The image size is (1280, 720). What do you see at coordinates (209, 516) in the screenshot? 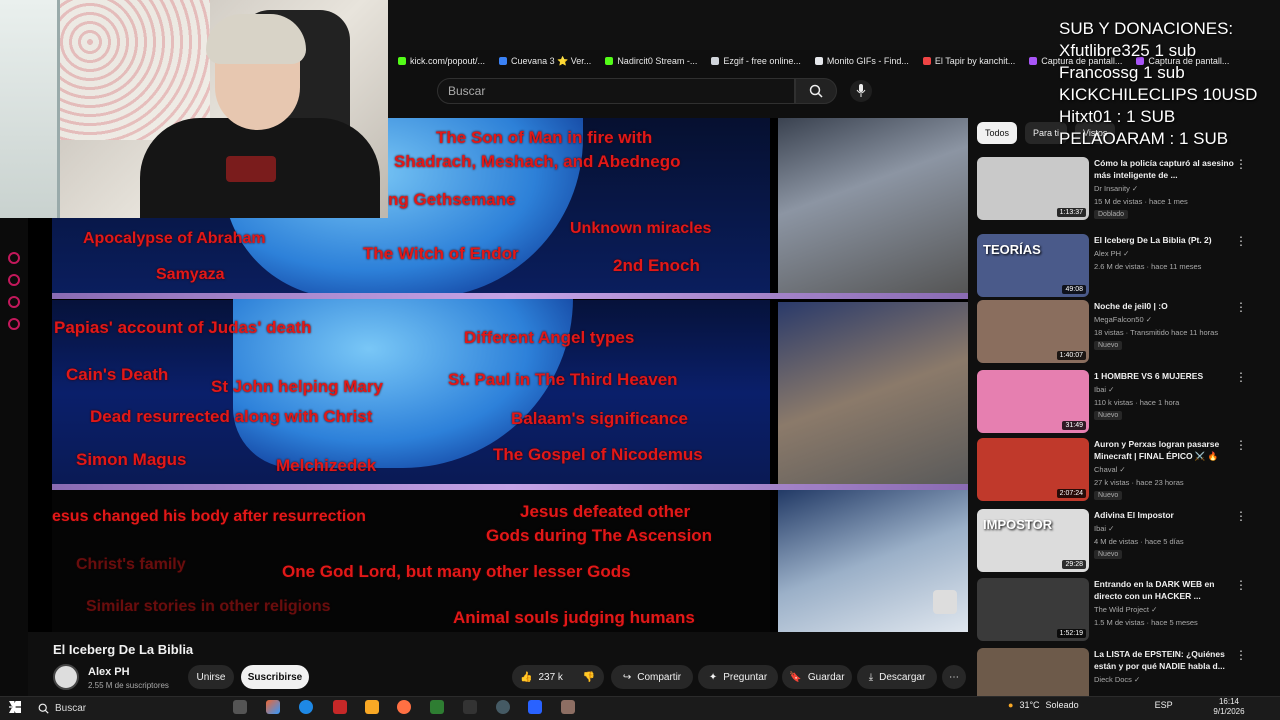
I see `iceberg-text: esus changed his body after resurrection` at bounding box center [209, 516].